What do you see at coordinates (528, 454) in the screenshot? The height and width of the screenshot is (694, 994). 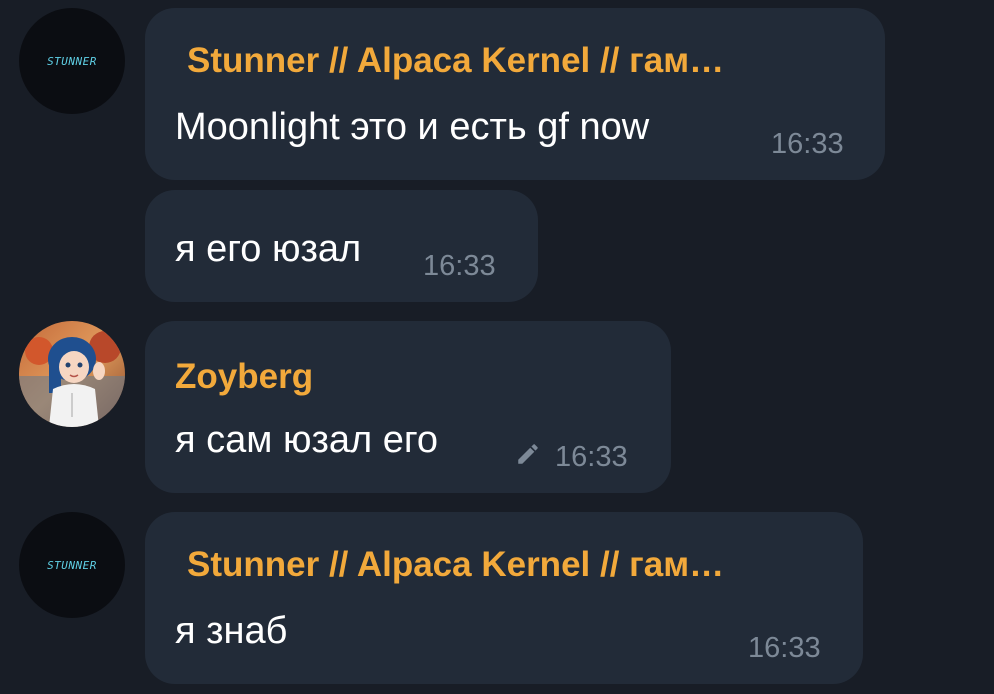 I see `pencil-icon` at bounding box center [528, 454].